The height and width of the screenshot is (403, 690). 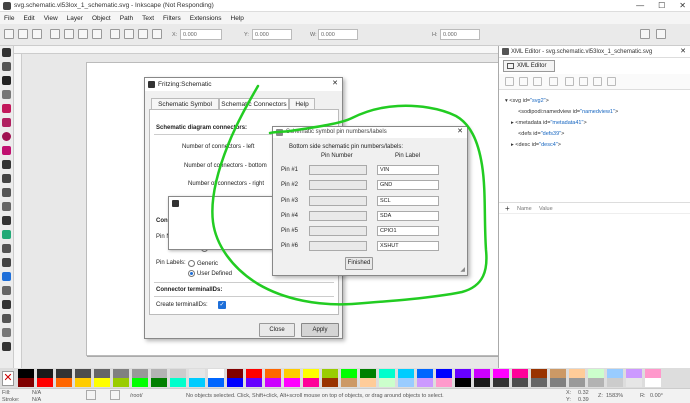 What do you see at coordinates (583, 393) in the screenshot?
I see `cursor-x-value: 0.32` at bounding box center [583, 393].